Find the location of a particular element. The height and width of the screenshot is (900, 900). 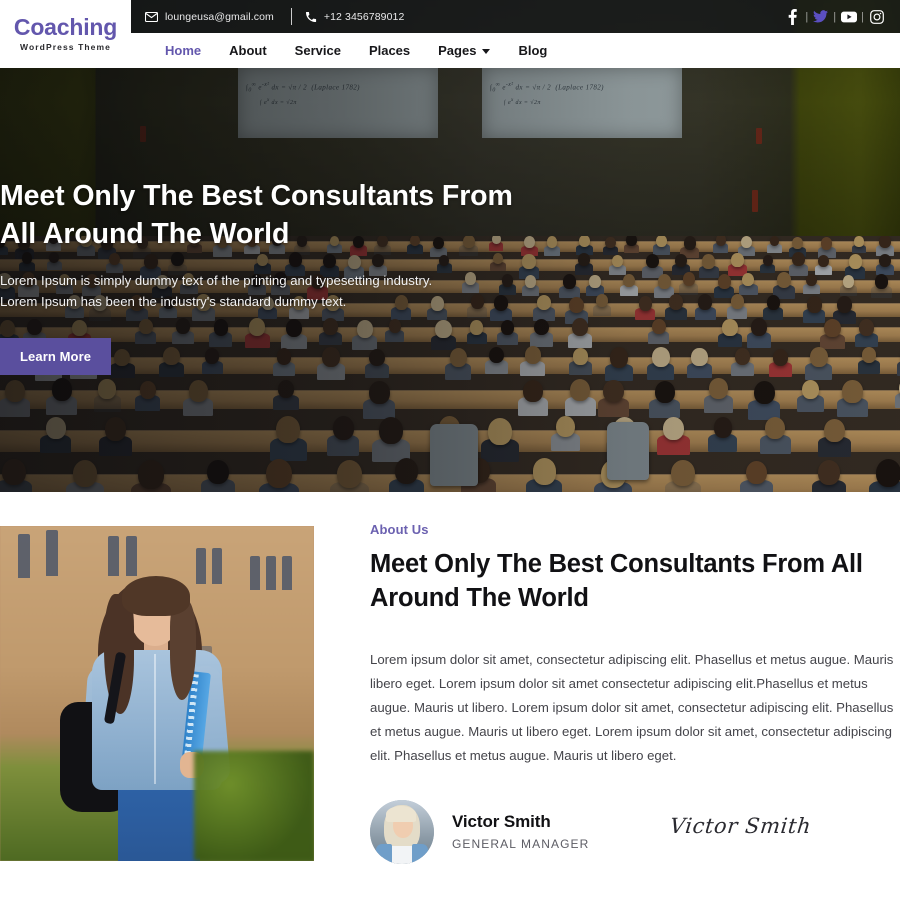

nav-item-service: Service is located at coordinates (318, 50).